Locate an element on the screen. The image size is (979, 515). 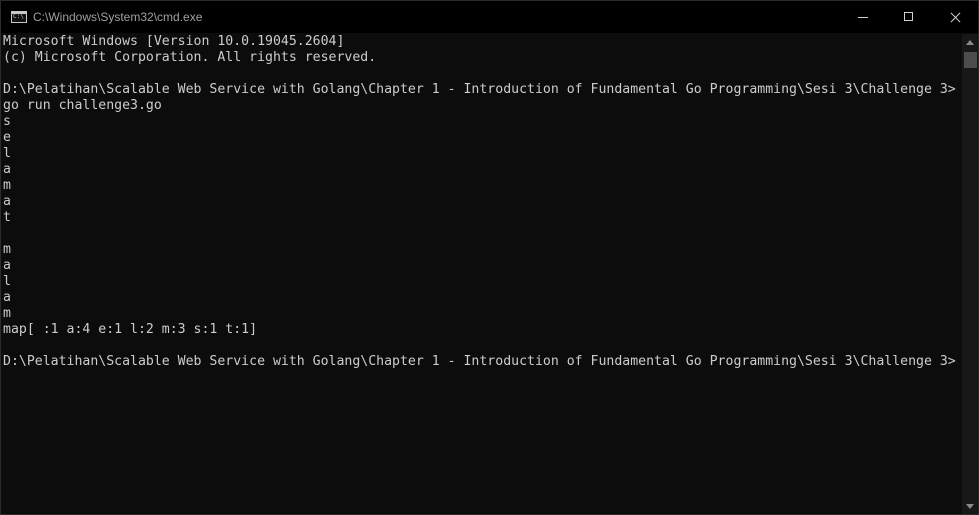
console-line: e is located at coordinates (7, 137).